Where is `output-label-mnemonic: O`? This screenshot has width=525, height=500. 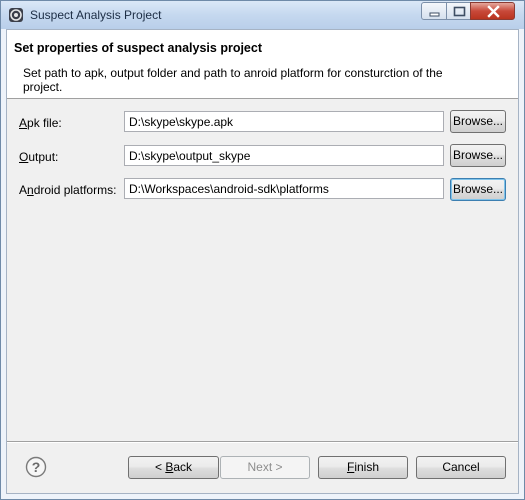
output-label-mnemonic: O is located at coordinates (24, 157).